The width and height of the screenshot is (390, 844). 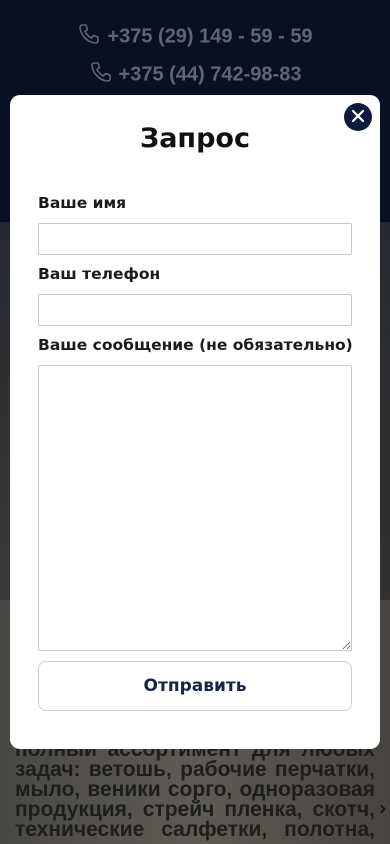 I want to click on name-label: Ваше имя, so click(x=82, y=203).